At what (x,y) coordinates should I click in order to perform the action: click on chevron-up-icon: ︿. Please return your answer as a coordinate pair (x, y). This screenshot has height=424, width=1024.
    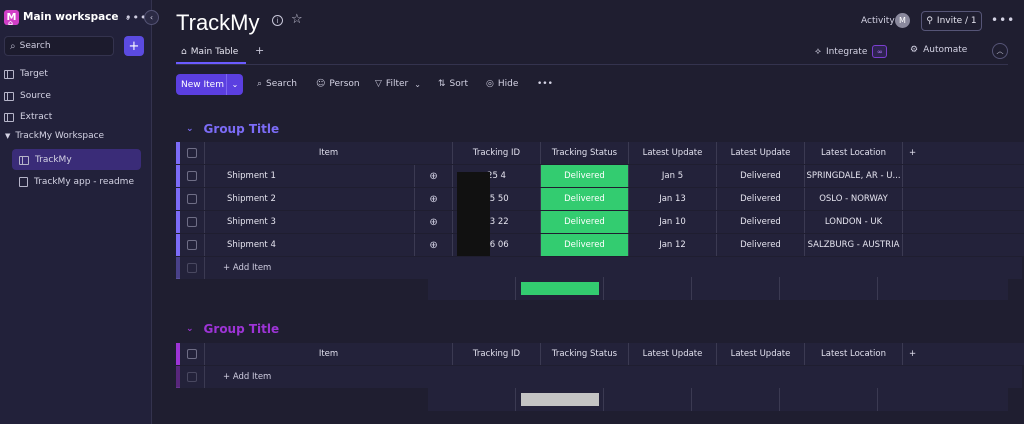
    Looking at the image, I should click on (1000, 51).